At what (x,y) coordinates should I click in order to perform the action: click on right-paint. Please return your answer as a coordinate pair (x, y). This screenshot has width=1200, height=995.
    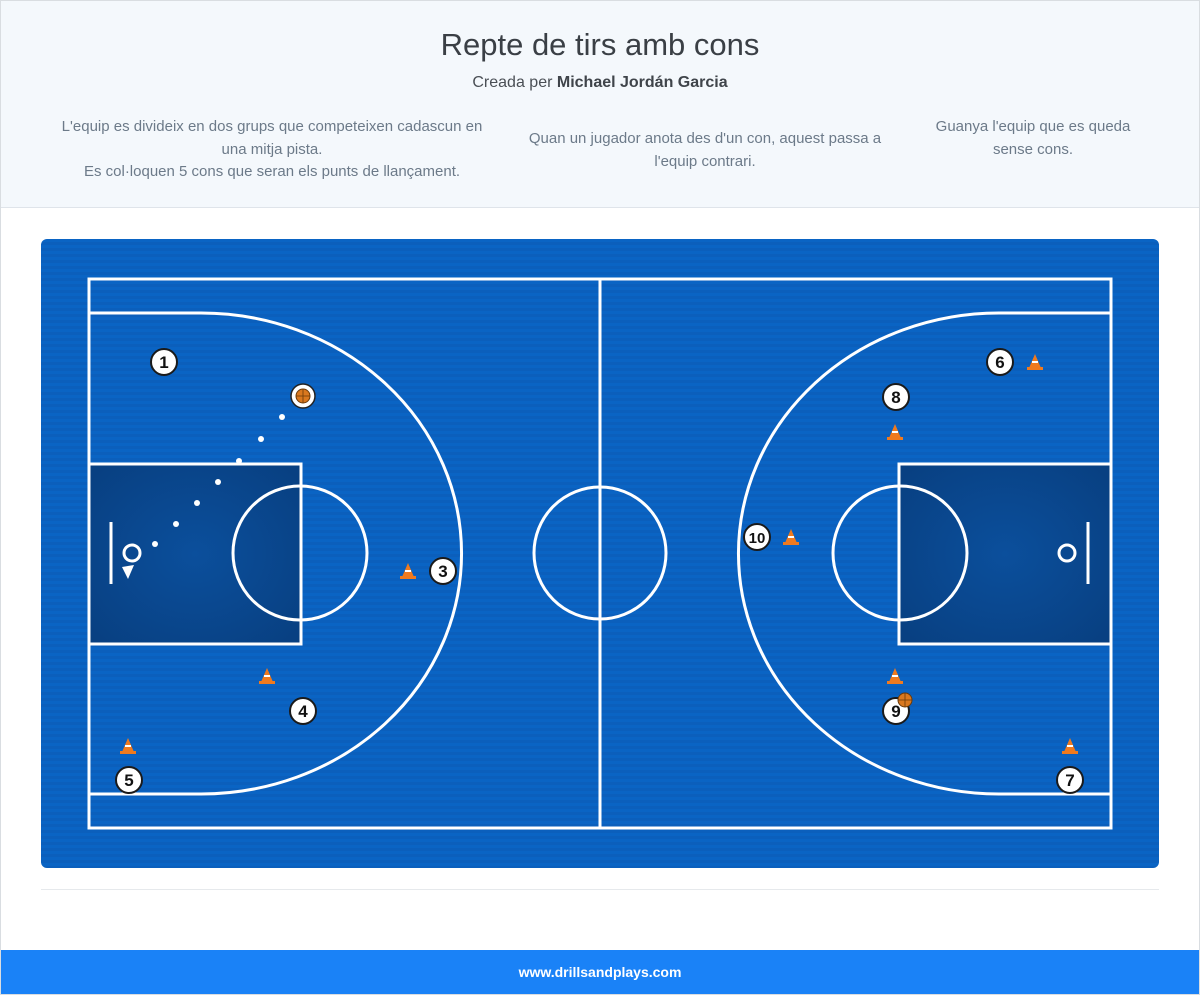
    Looking at the image, I should click on (1005, 554).